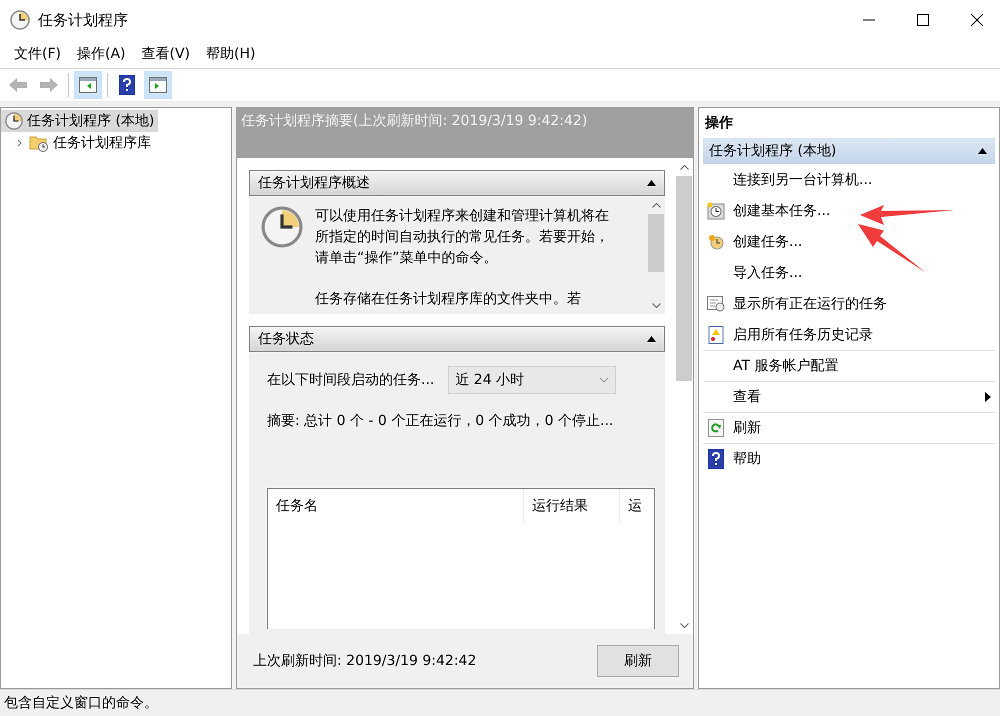  What do you see at coordinates (364, 661) in the screenshot?
I see `last-refresh-text: 上次刷新时间: 2019/3/19 9:42:42` at bounding box center [364, 661].